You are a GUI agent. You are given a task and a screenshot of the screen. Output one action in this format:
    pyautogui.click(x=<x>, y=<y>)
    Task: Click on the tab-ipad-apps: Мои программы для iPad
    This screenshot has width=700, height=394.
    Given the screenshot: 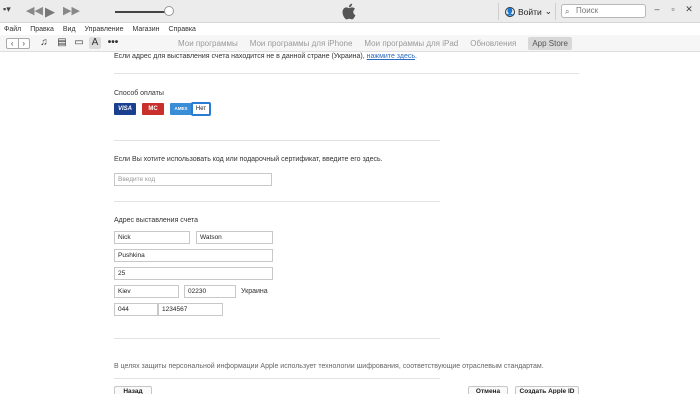 What is the action you would take?
    pyautogui.click(x=411, y=43)
    